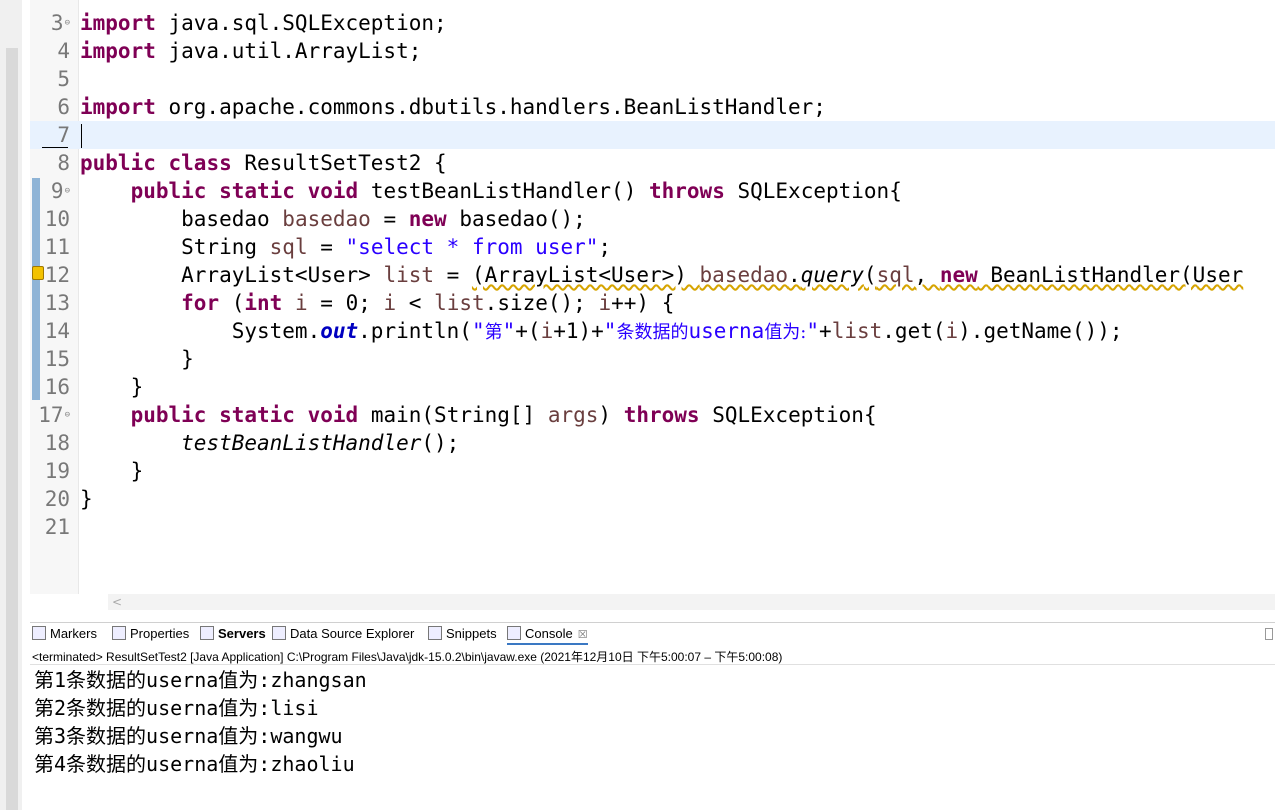 This screenshot has width=1275, height=811. Describe the element at coordinates (794, 275) in the screenshot. I see `code-token: .` at that location.